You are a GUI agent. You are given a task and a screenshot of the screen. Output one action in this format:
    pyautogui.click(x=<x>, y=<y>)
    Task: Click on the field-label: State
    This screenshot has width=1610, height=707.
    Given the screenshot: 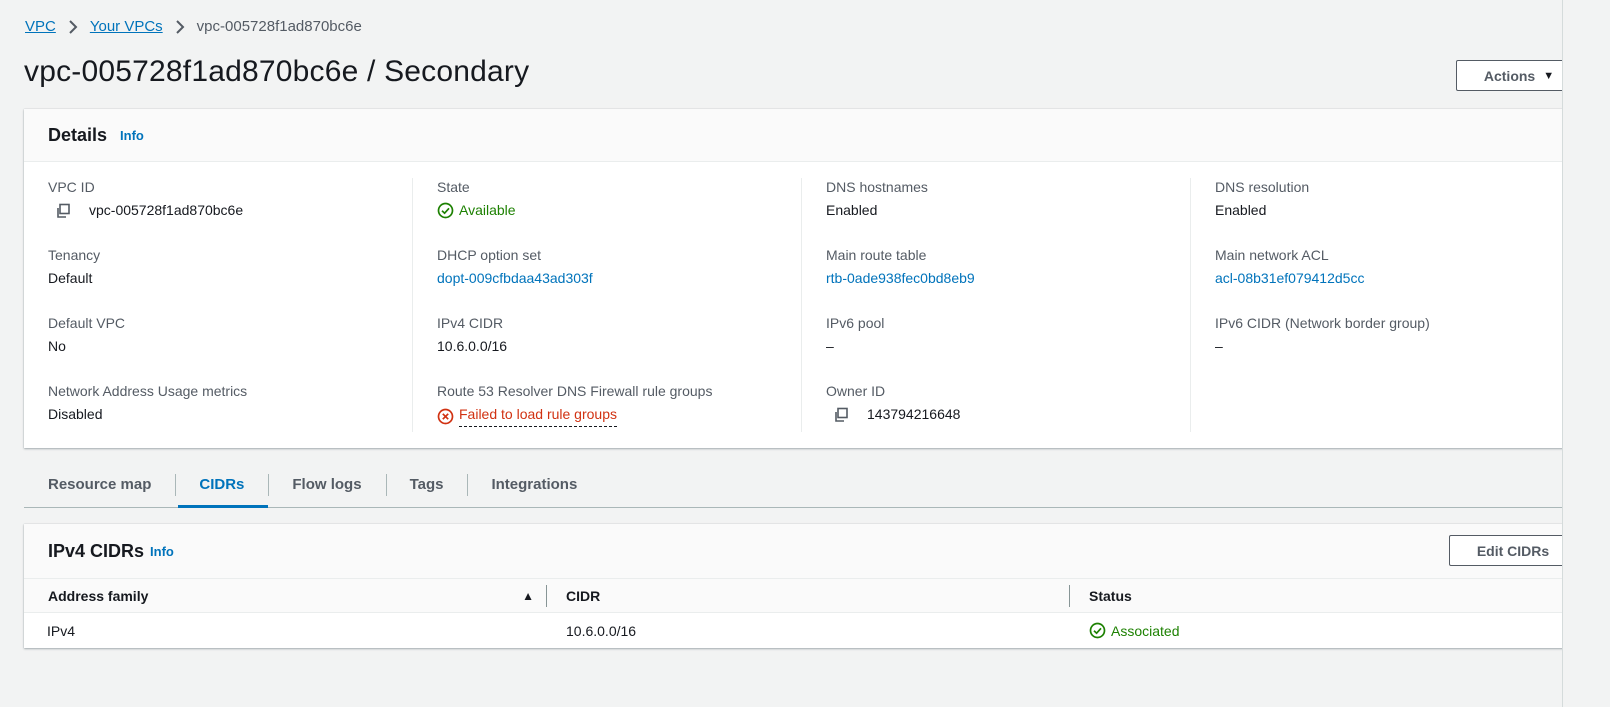 What is the action you would take?
    pyautogui.click(x=453, y=187)
    